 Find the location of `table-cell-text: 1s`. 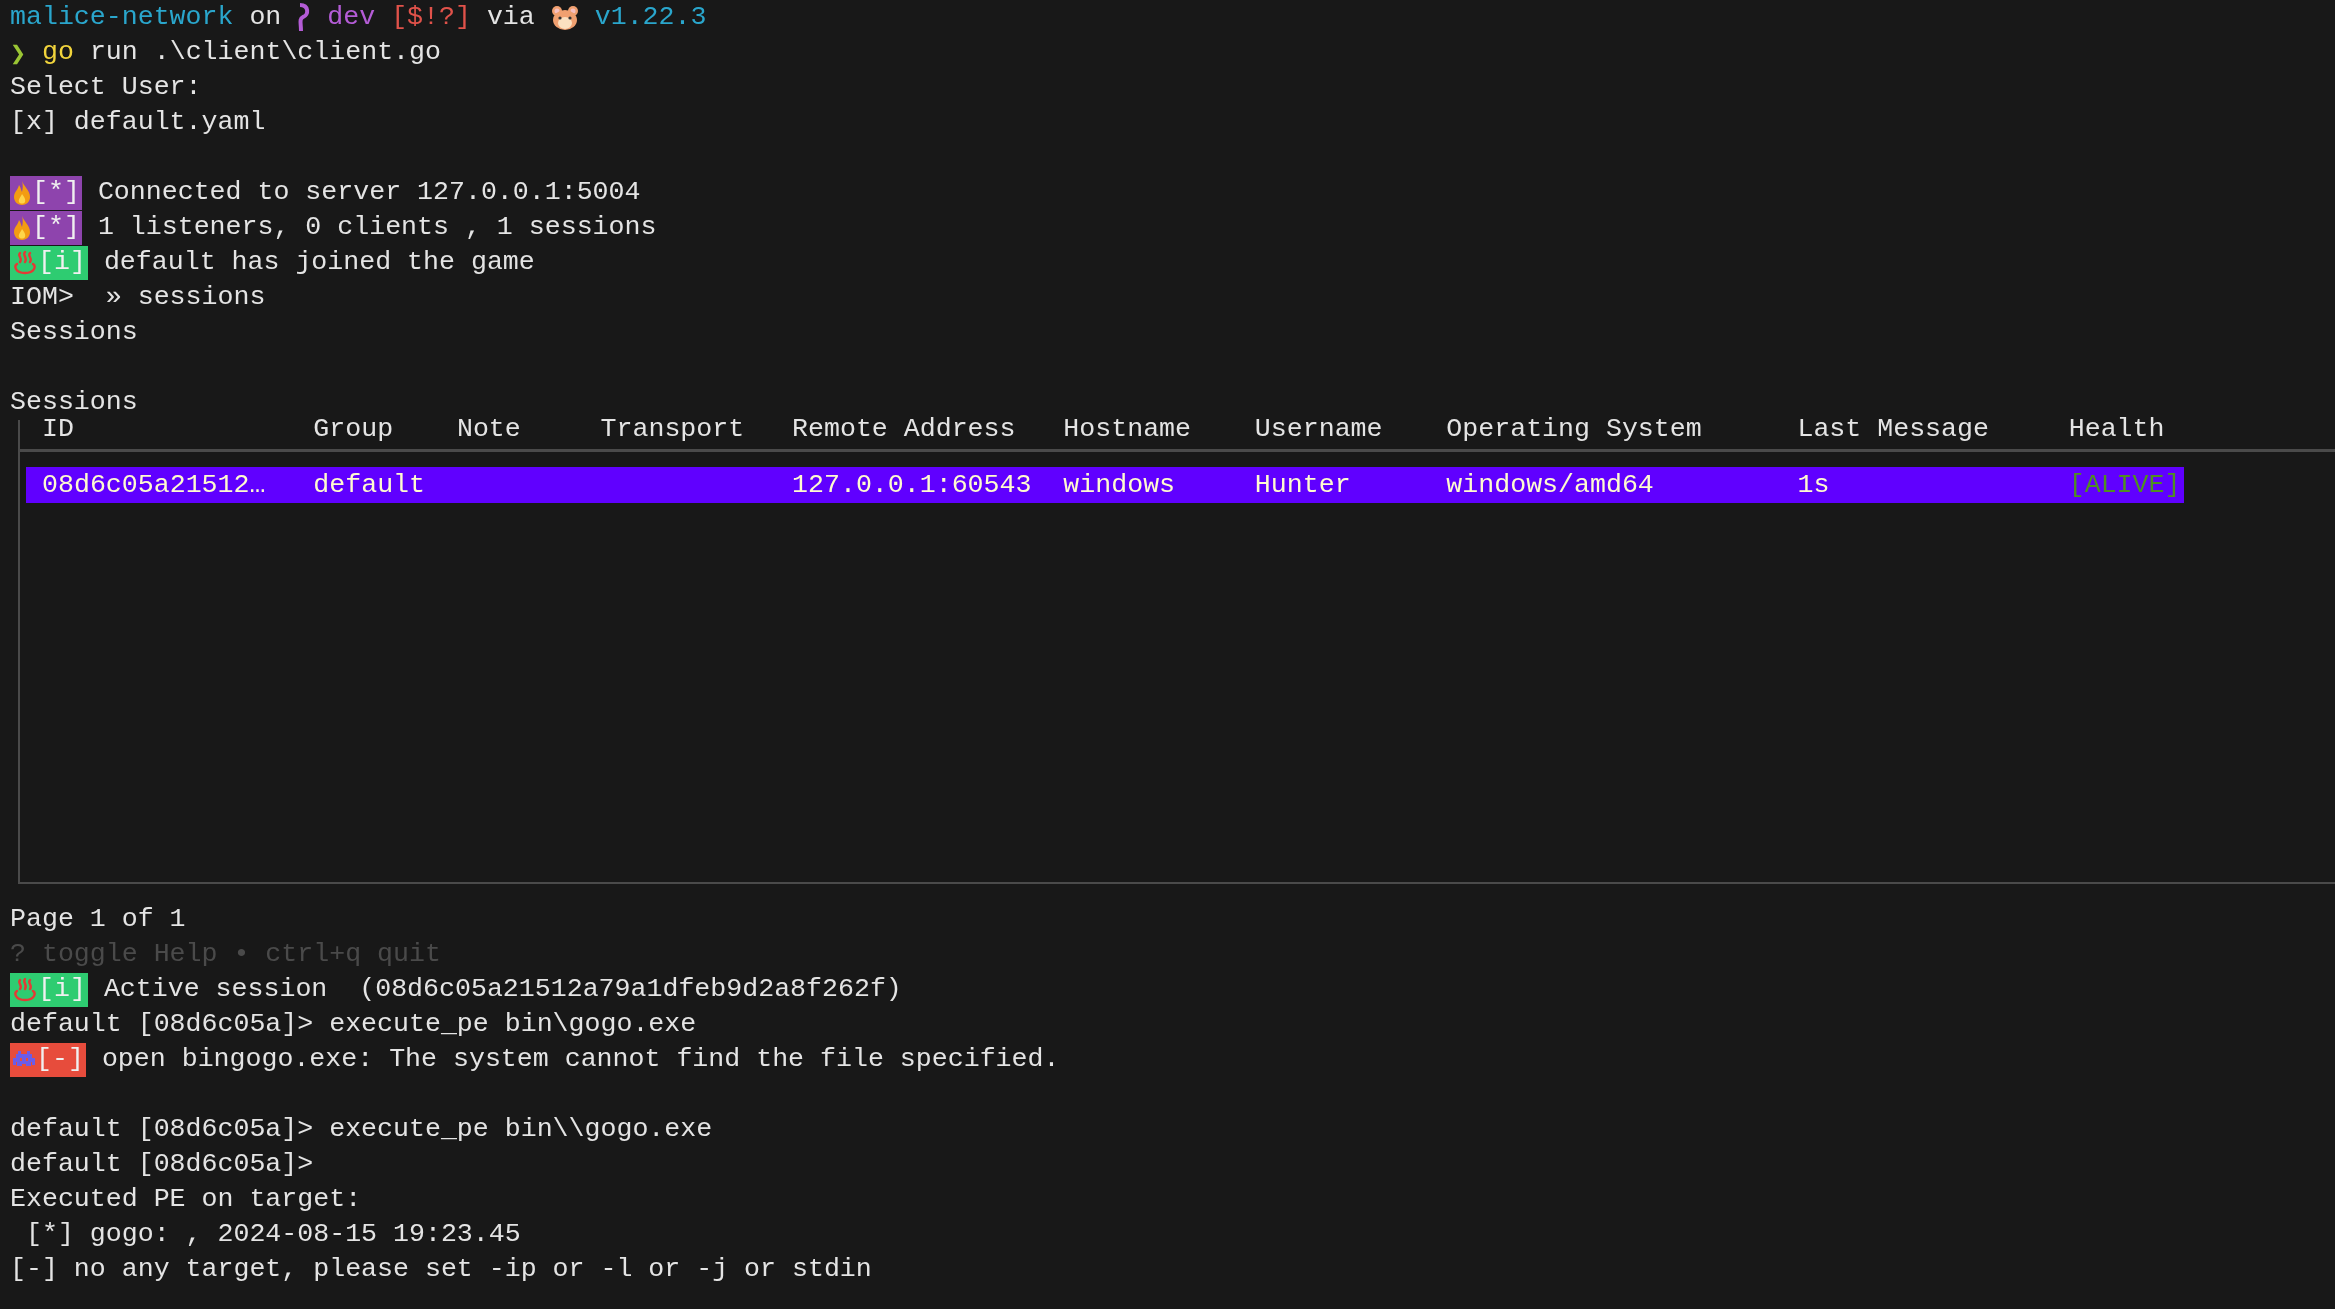

table-cell-text: 1s is located at coordinates (1814, 485).